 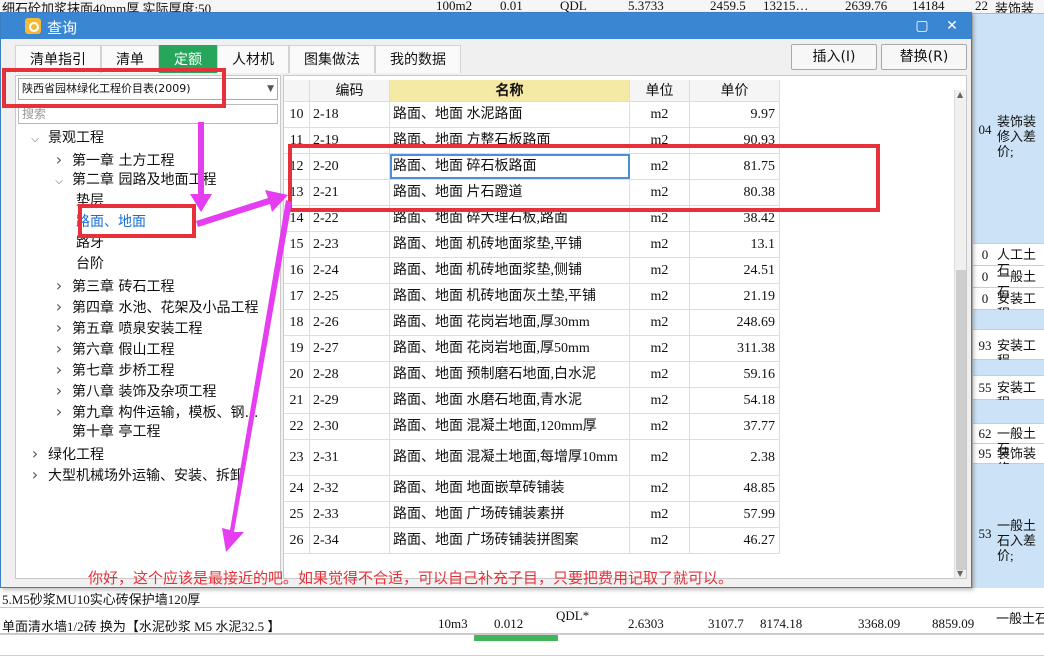 What do you see at coordinates (201, 167) in the screenshot?
I see `arrow-down` at bounding box center [201, 167].